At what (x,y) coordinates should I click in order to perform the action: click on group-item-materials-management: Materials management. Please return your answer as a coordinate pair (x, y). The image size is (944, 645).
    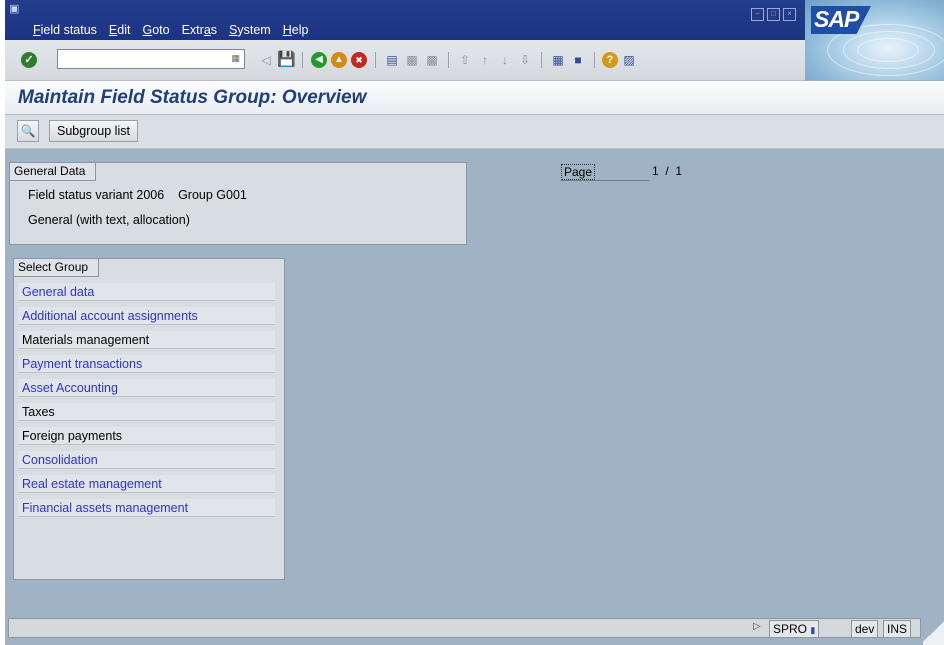
    Looking at the image, I should click on (146, 340).